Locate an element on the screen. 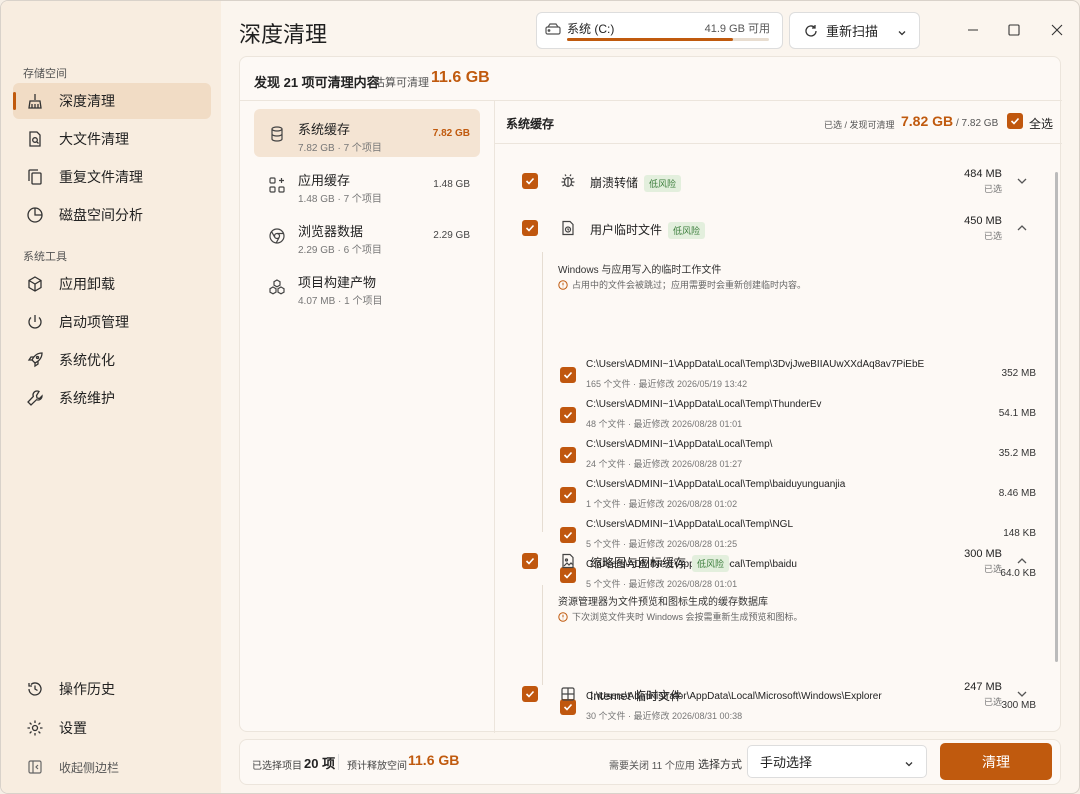 This screenshot has height=794, width=1080. maximize-button is located at coordinates (1014, 30).